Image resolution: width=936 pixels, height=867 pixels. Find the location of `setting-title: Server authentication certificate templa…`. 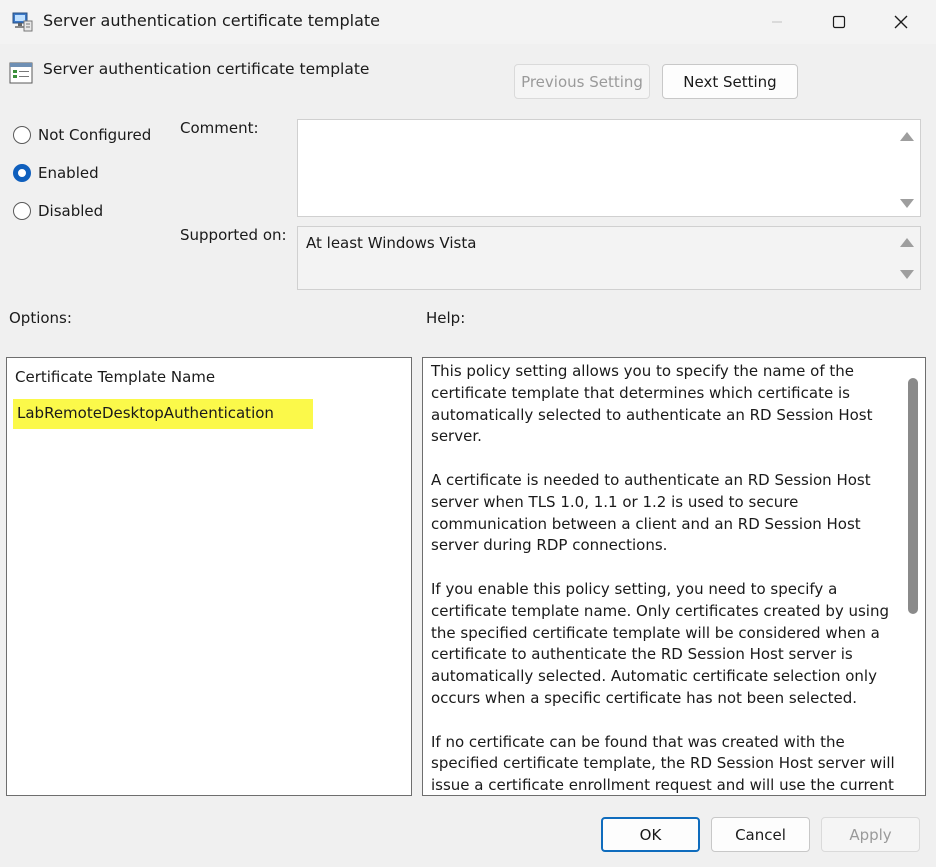

setting-title: Server authentication certificate templa… is located at coordinates (206, 69).